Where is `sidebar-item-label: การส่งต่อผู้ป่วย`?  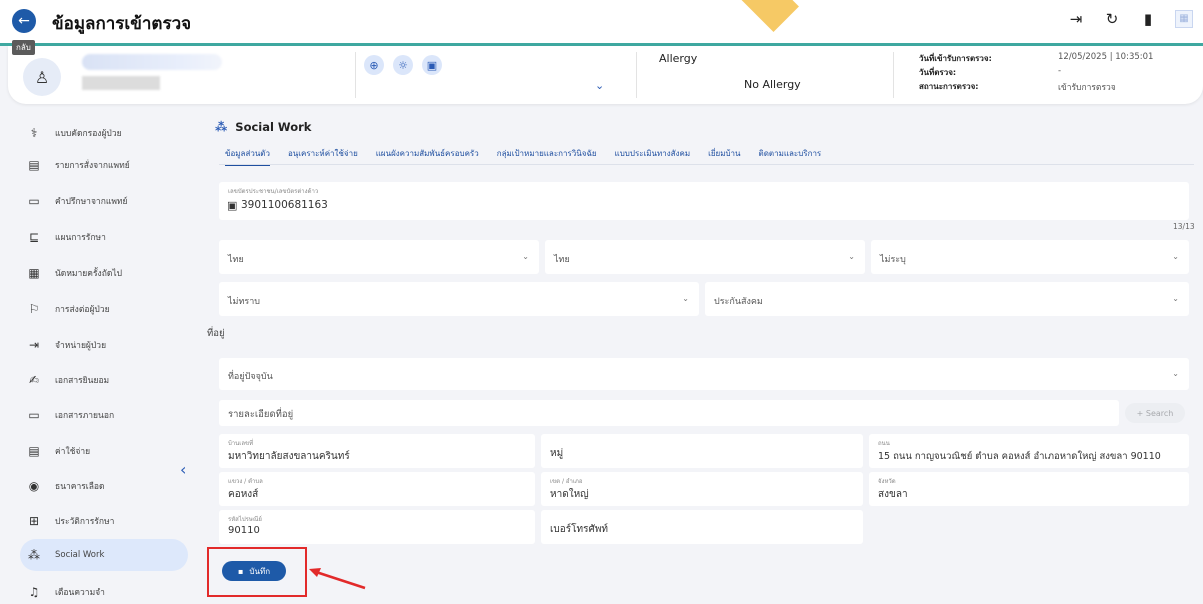
sidebar-item-label: การส่งต่อผู้ป่วย is located at coordinates (82, 310).